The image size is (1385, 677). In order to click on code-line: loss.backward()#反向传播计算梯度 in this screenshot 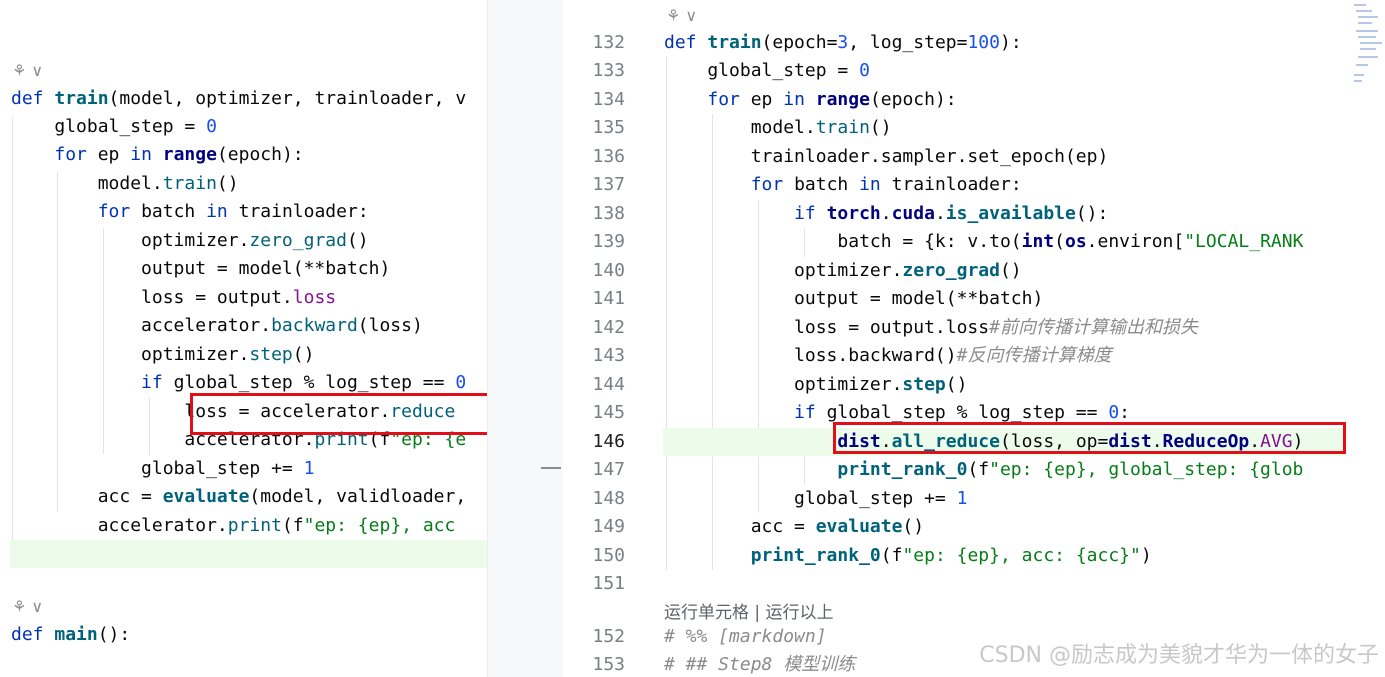, I will do `click(887, 356)`.